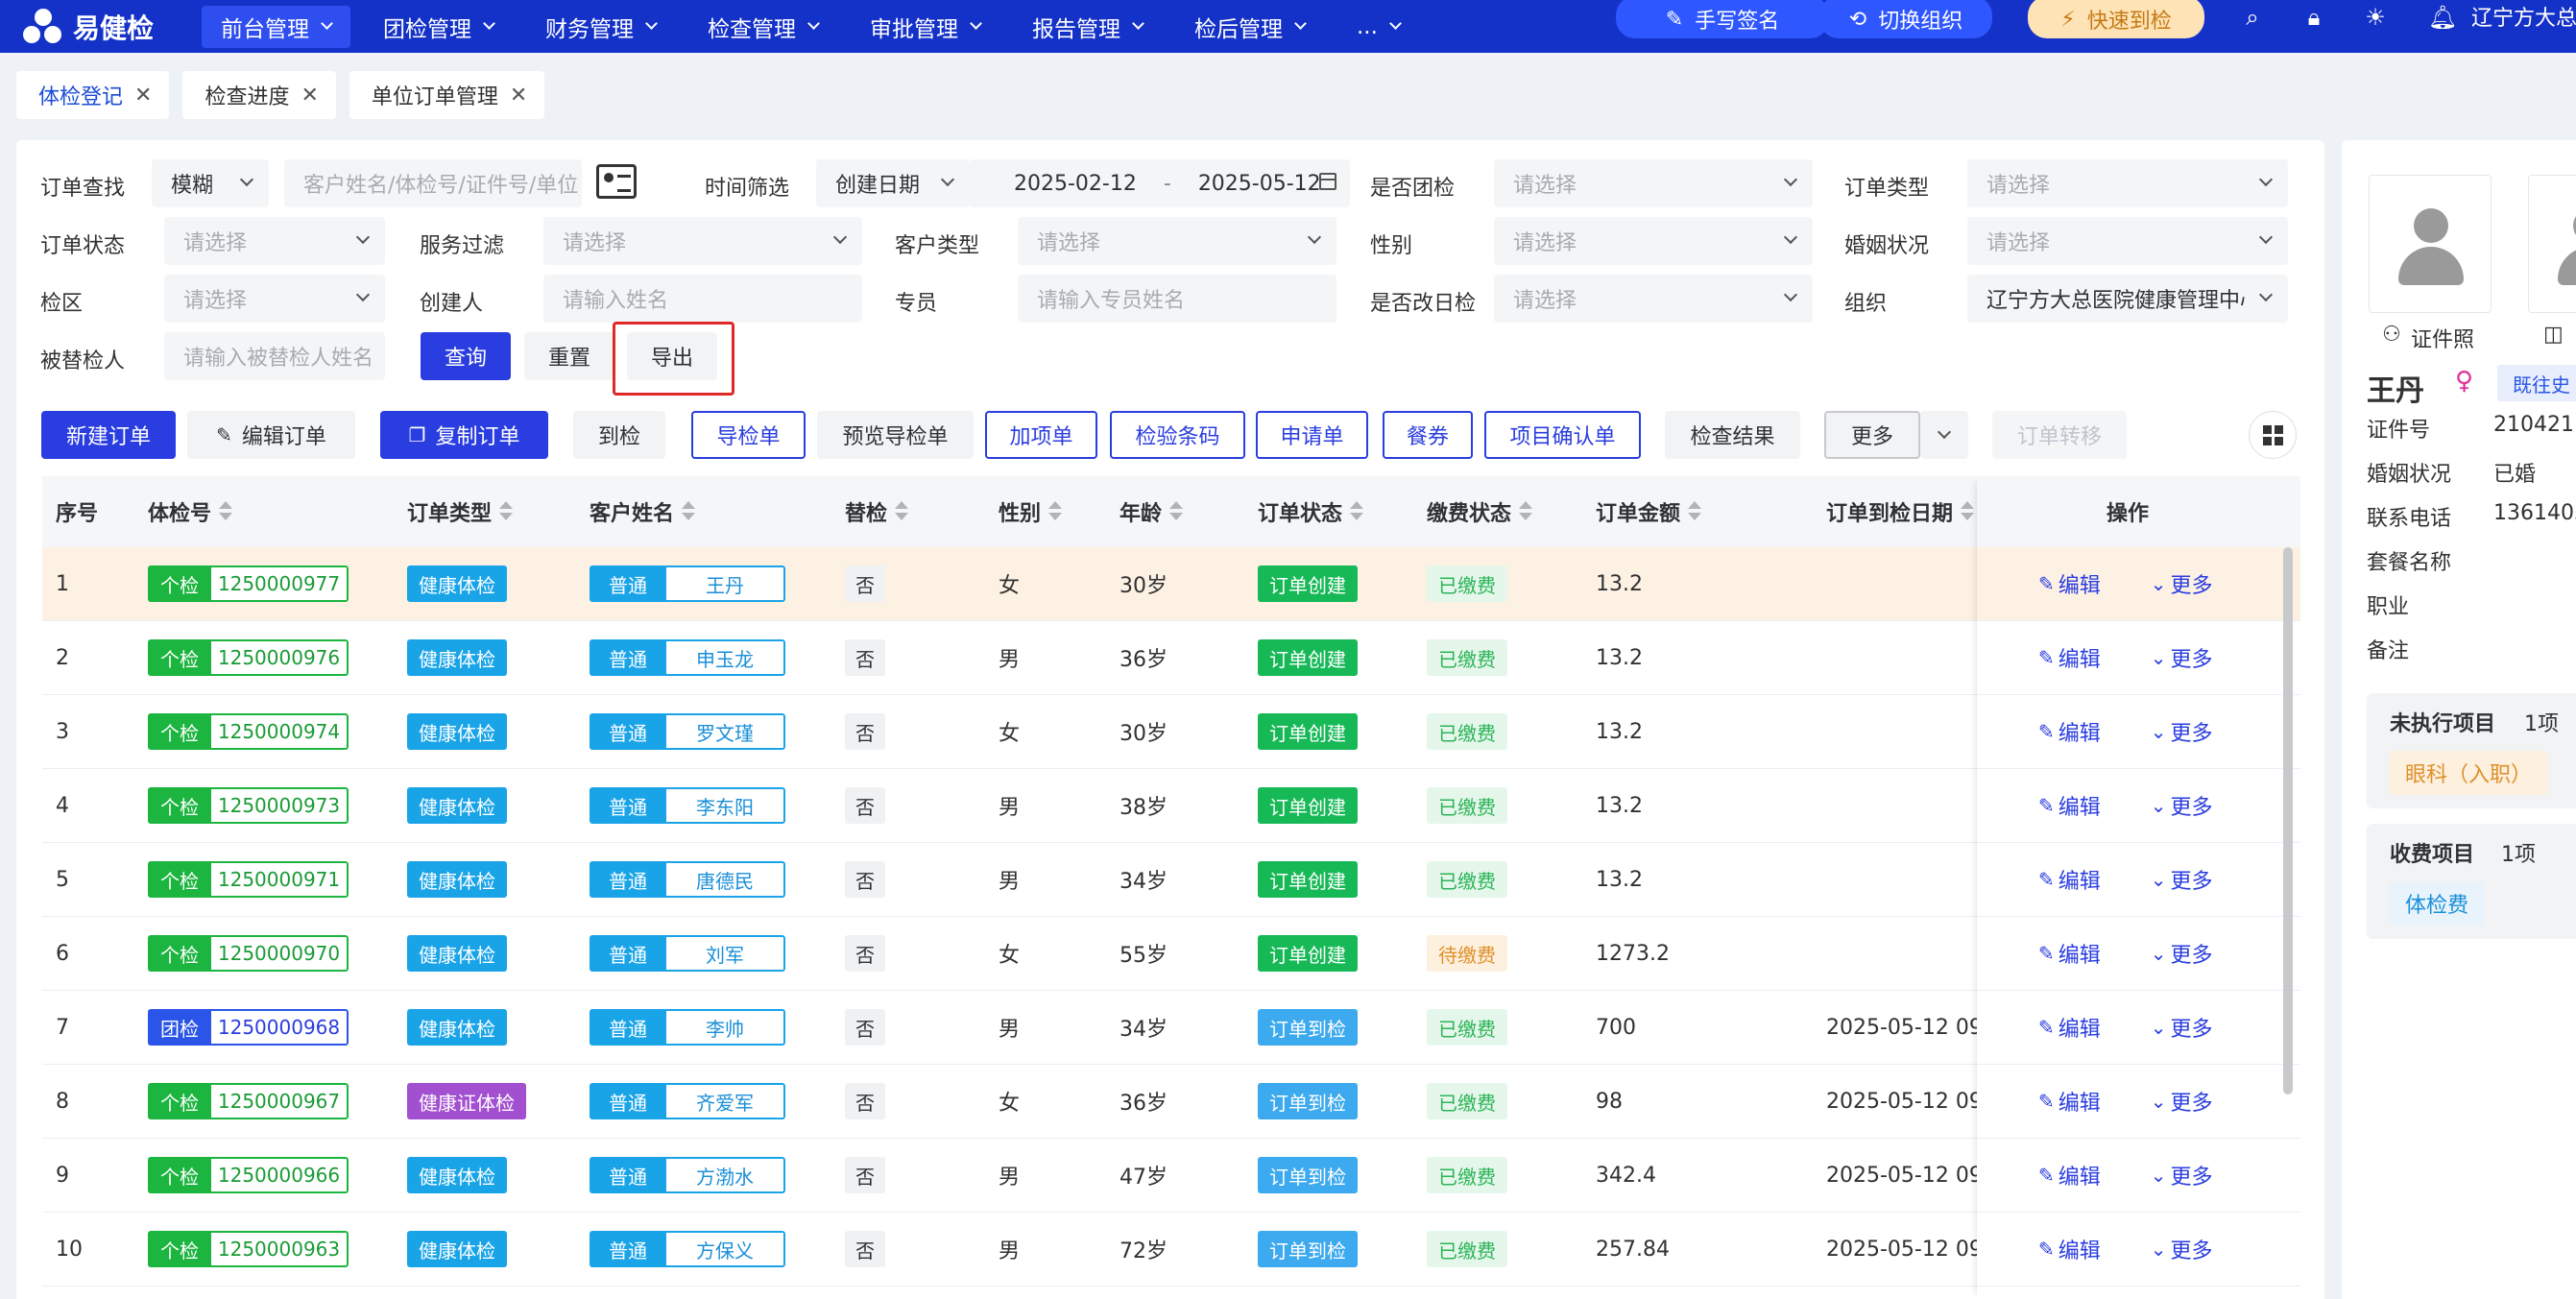  What do you see at coordinates (2288, 821) in the screenshot?
I see `table-scrollbar` at bounding box center [2288, 821].